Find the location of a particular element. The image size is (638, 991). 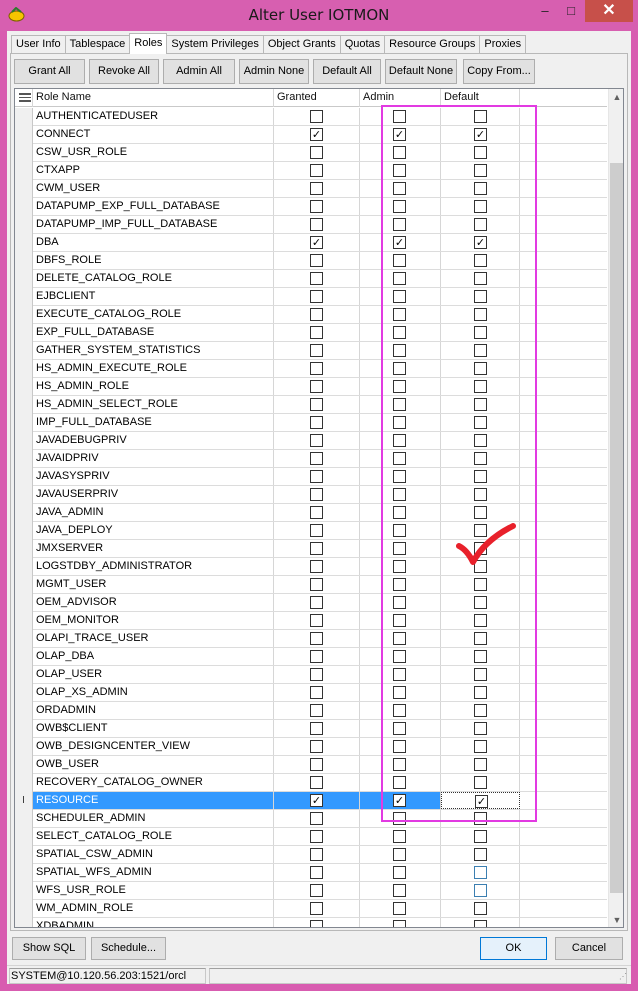

default-none-button: Default None is located at coordinates (421, 71).